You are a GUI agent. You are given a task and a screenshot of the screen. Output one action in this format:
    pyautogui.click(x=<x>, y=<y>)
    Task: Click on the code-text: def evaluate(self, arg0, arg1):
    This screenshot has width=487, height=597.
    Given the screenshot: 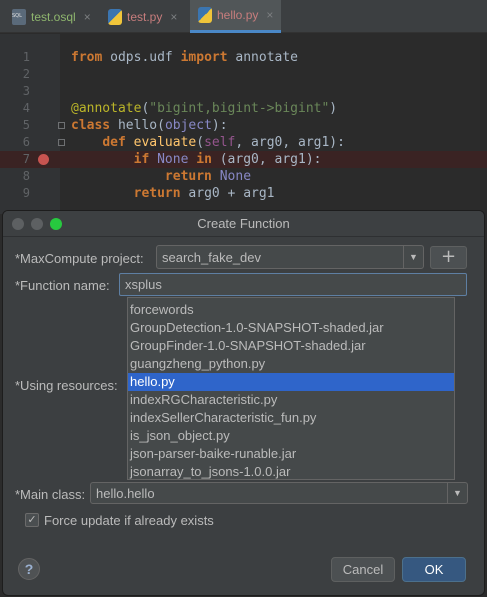 What is the action you would take?
    pyautogui.click(x=208, y=142)
    